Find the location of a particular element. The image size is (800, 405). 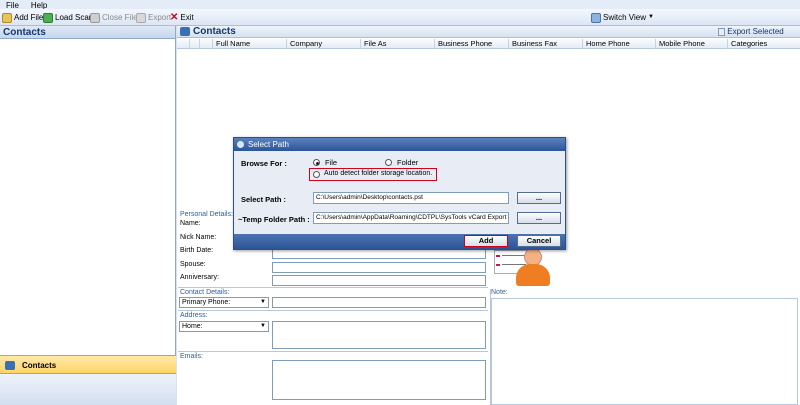

exit-icon: ✕ is located at coordinates (174, 17).